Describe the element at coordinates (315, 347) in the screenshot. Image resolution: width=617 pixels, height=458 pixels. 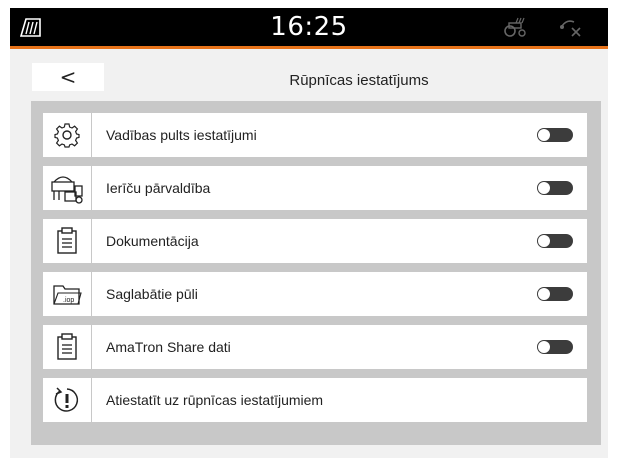
I see `list-item-amatron-share: AmaTron Share dati` at that location.